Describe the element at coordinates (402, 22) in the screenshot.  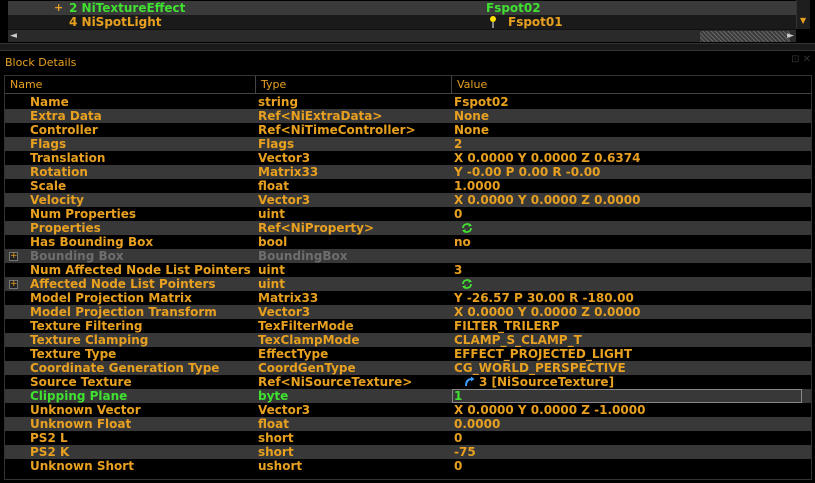
I see `tree-row-spot-light: 4 NiSpotLight Fspot01` at that location.